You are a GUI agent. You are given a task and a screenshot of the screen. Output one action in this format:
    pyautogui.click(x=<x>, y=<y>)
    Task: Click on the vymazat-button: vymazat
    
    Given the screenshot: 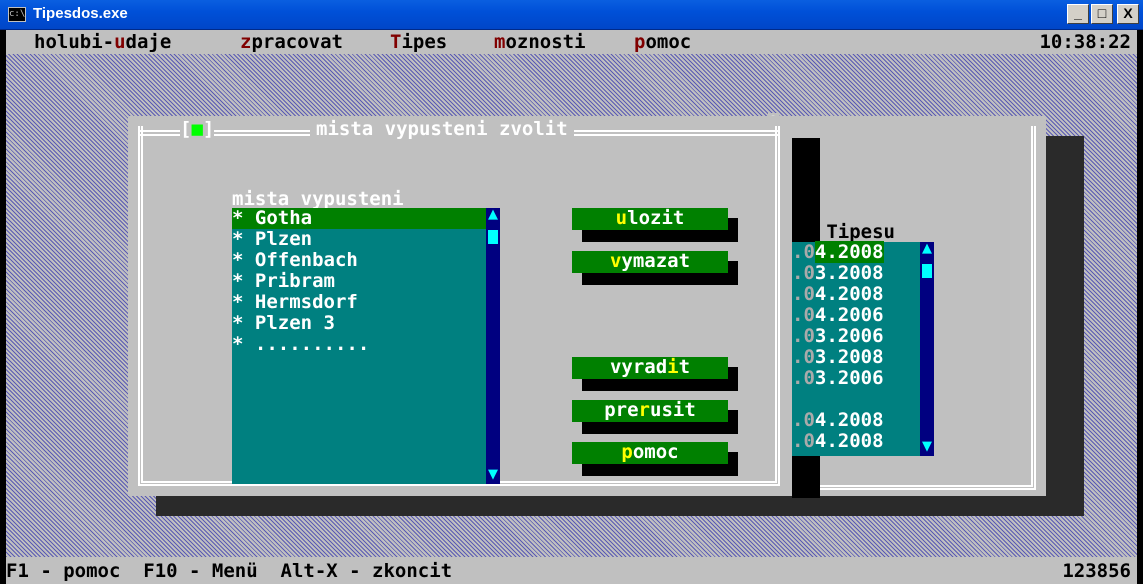 What is the action you would take?
    pyautogui.click(x=650, y=262)
    